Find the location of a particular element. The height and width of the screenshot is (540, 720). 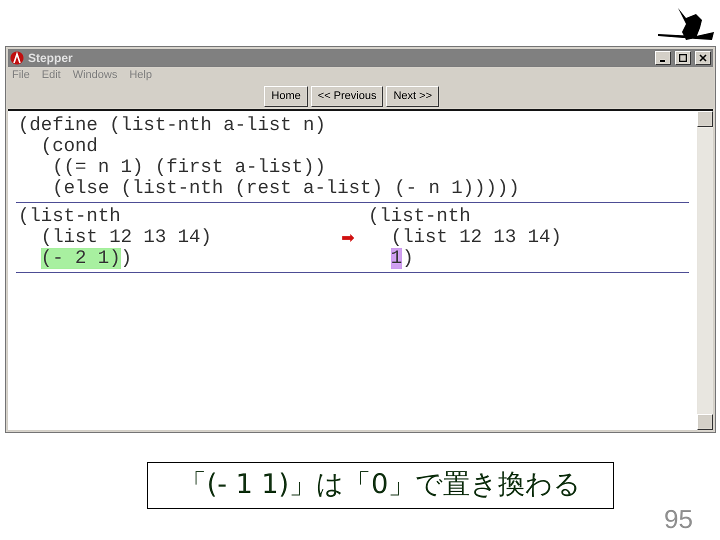

menu-item: Edit is located at coordinates (51, 75).